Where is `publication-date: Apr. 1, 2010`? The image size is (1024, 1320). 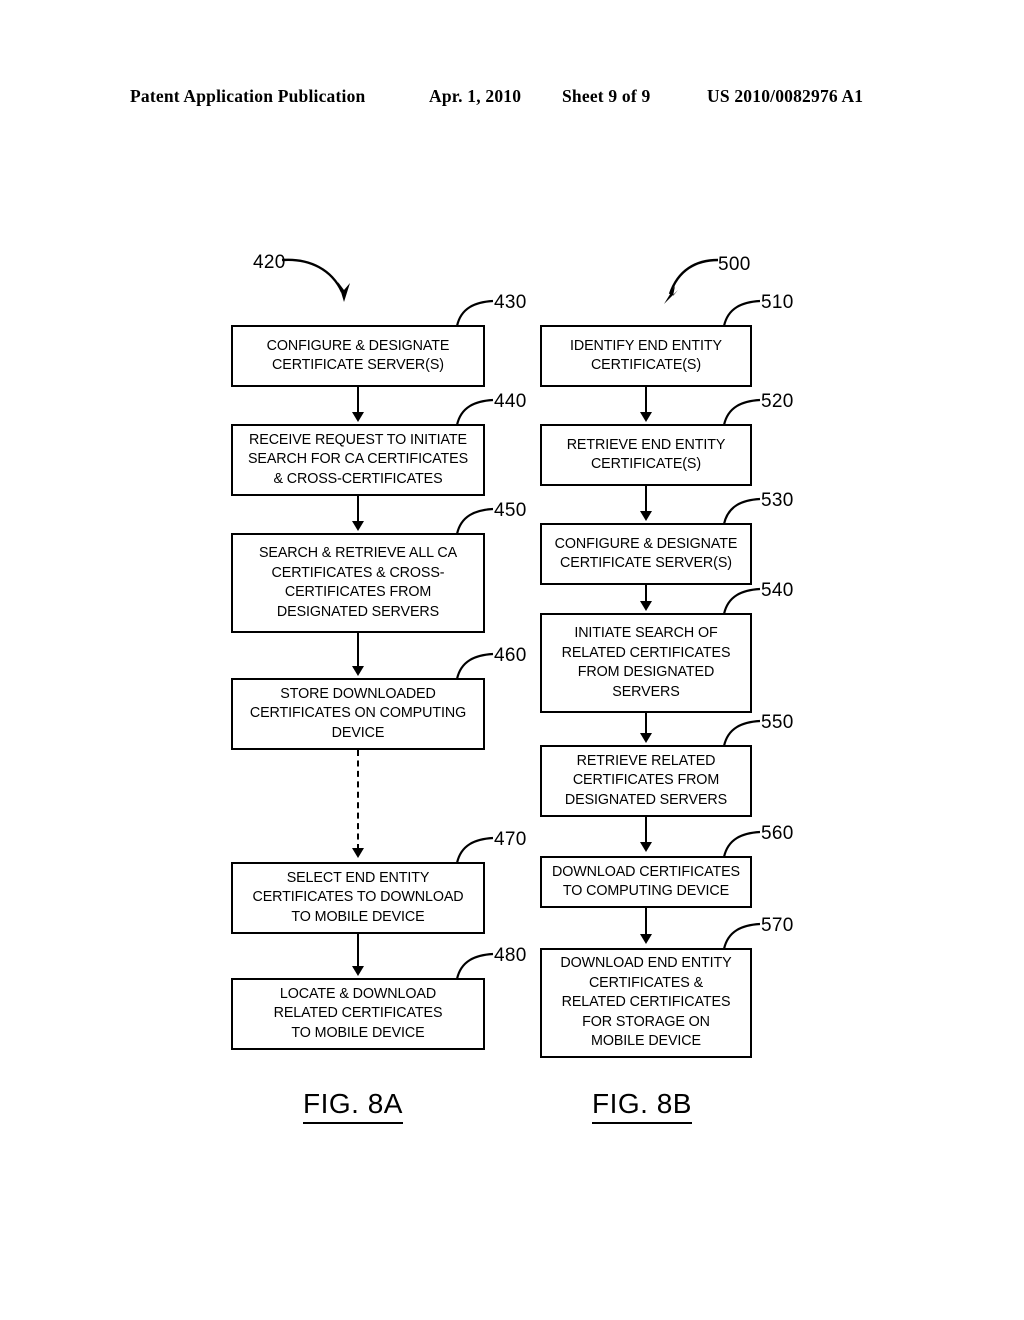
publication-date: Apr. 1, 2010 is located at coordinates (475, 96).